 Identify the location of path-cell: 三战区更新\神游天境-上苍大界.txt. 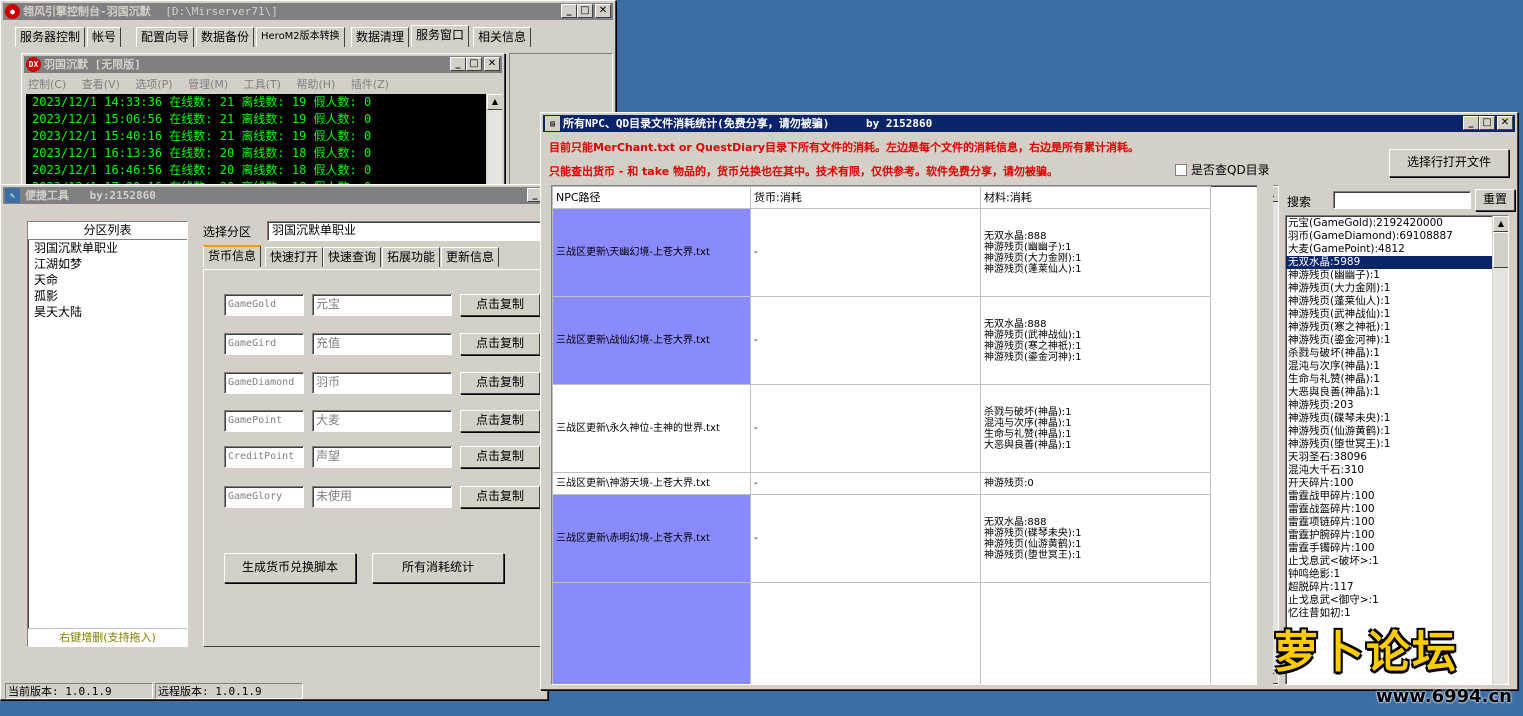
(651, 483).